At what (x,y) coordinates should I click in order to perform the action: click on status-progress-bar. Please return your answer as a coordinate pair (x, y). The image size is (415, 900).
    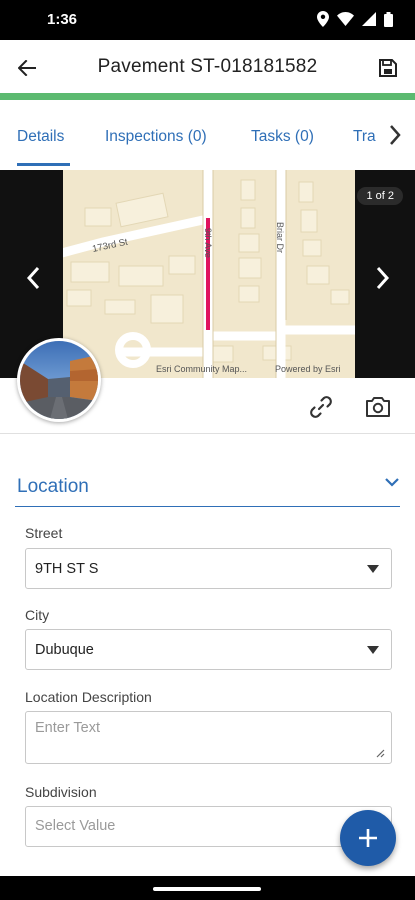
    Looking at the image, I should click on (207, 96).